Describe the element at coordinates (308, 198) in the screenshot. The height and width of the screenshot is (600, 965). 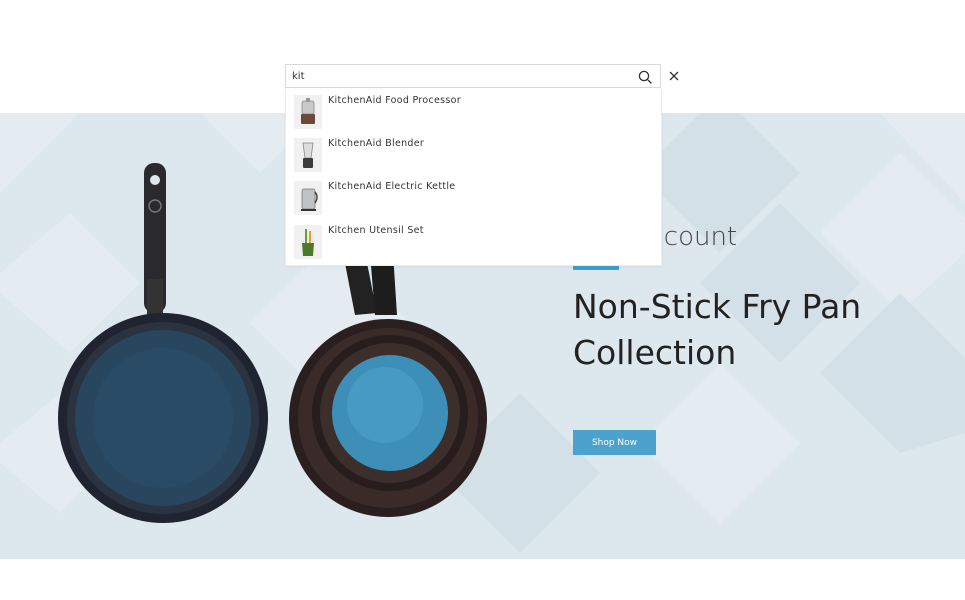
I see `kettle-icon` at that location.